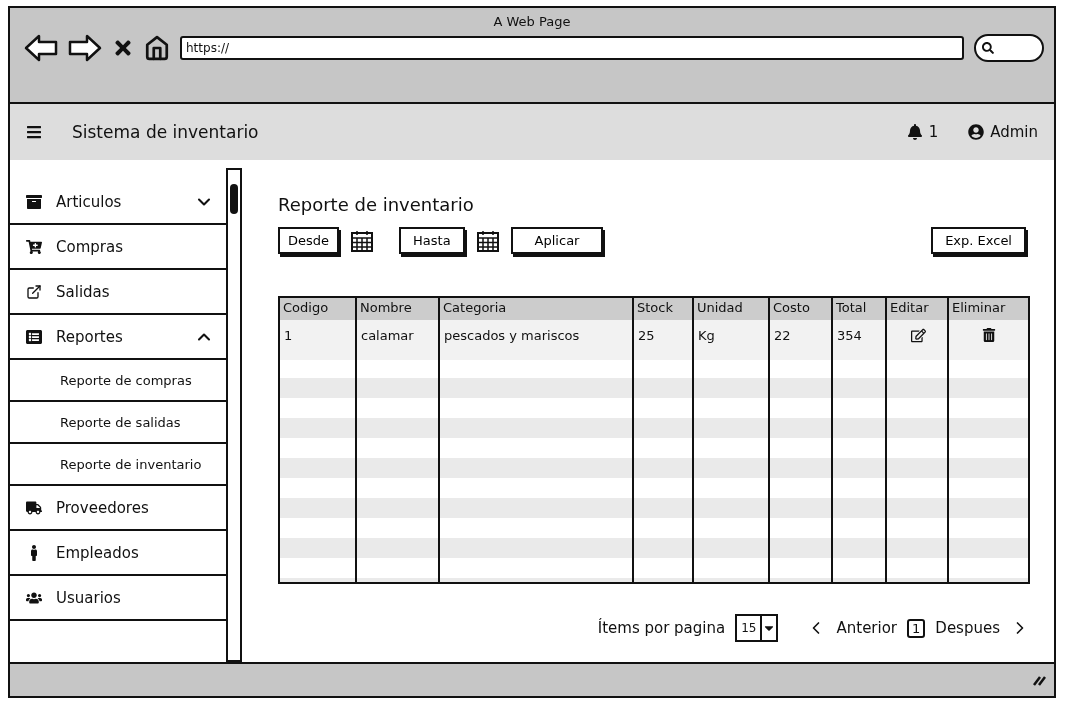 The height and width of the screenshot is (704, 1066). Describe the element at coordinates (34, 336) in the screenshot. I see `list-icon` at that location.